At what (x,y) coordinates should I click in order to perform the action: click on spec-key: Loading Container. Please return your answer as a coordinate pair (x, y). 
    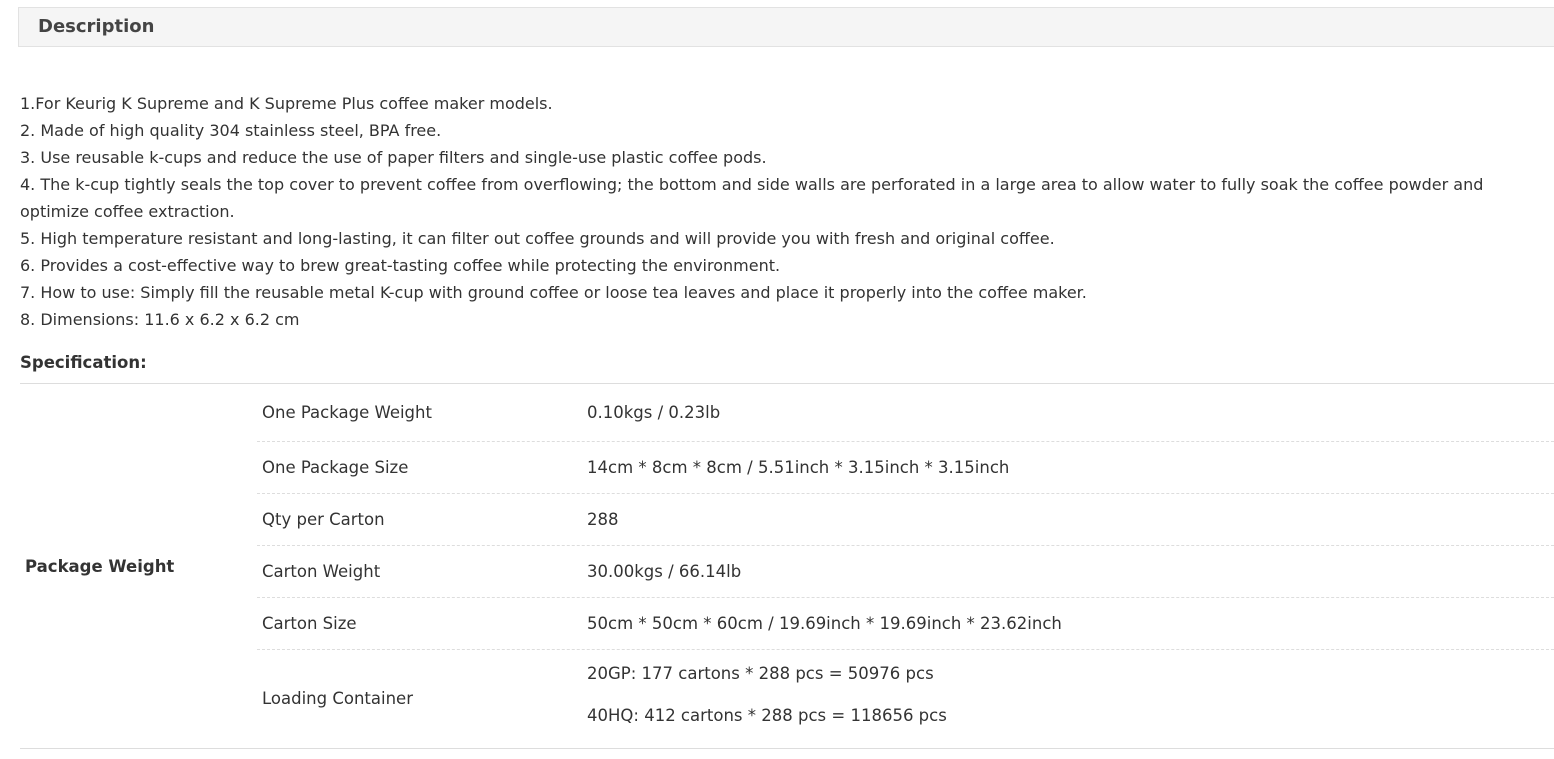
    Looking at the image, I should click on (337, 698).